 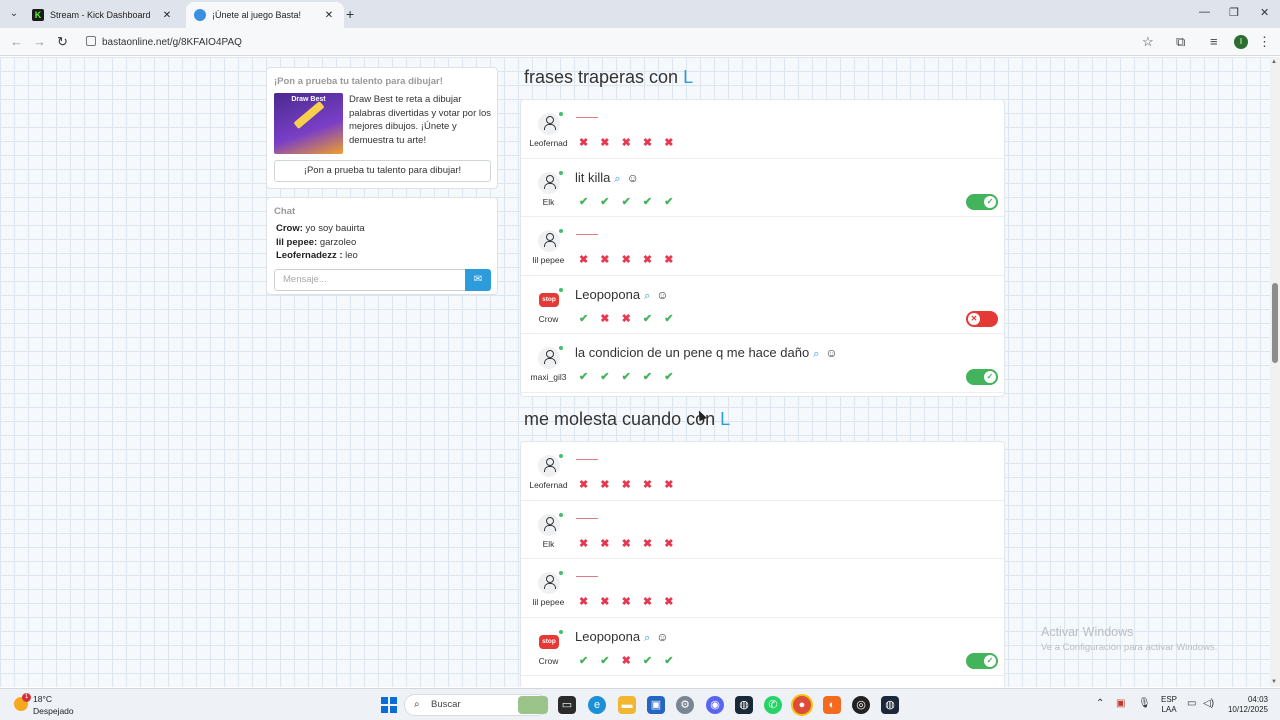 I want to click on search-highlight-icon, so click(x=533, y=705).